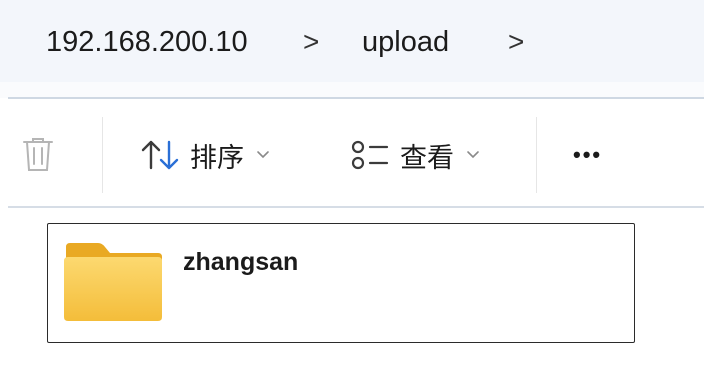 This screenshot has height=383, width=704. I want to click on sort-button: 排序, so click(205, 155).